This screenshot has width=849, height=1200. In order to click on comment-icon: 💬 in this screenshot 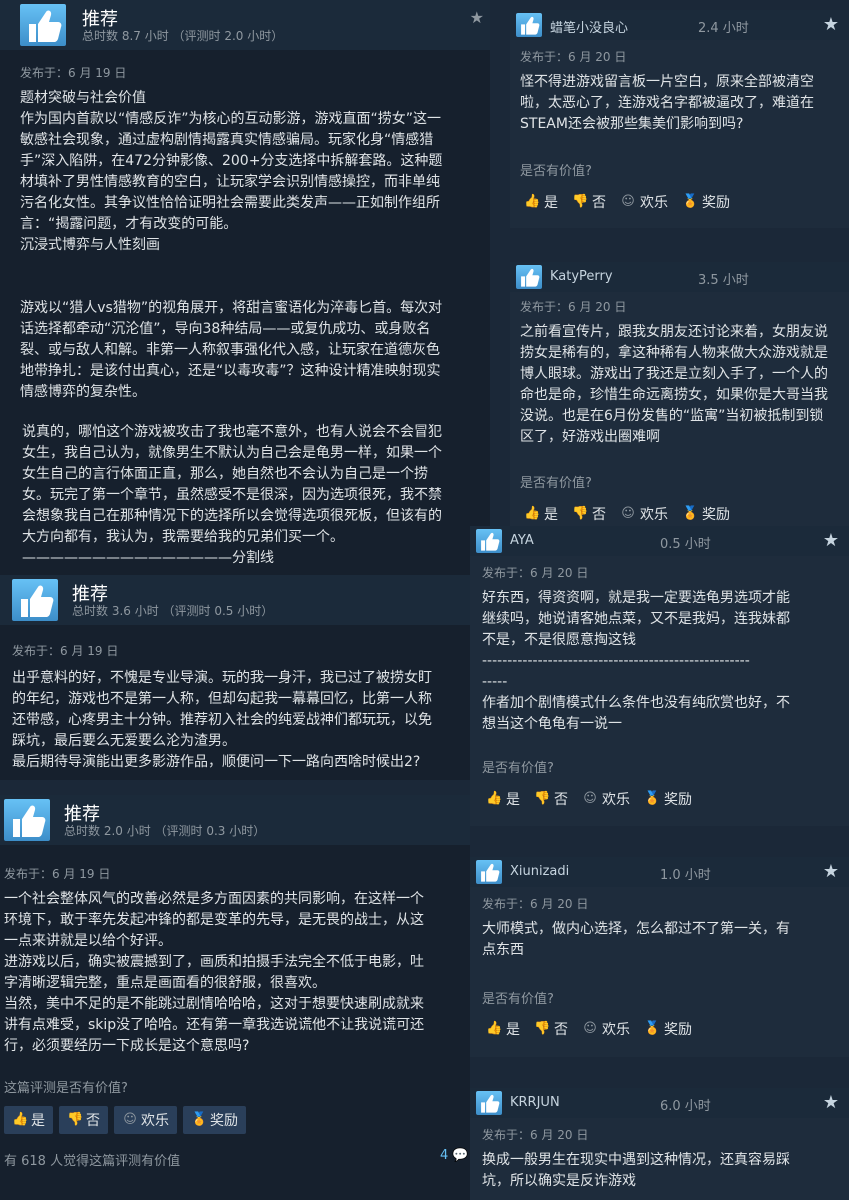, I will do `click(460, 1155)`.